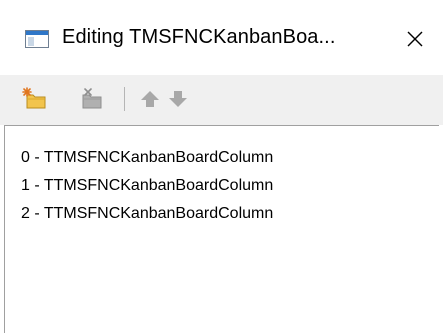 The width and height of the screenshot is (443, 333). Describe the element at coordinates (124, 99) in the screenshot. I see `toolbar-separator` at that location.